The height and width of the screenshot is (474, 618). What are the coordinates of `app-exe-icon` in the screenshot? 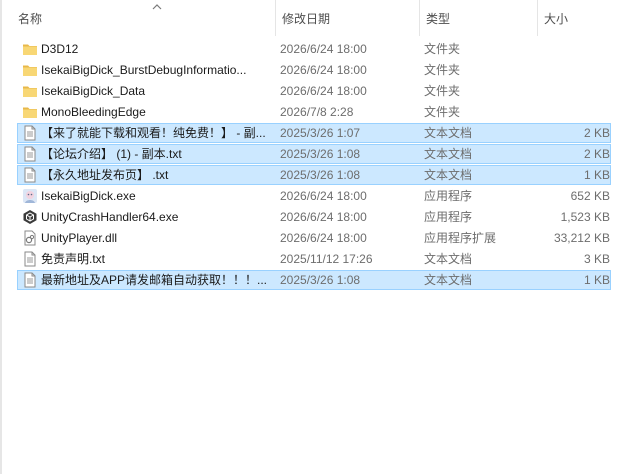 It's located at (30, 196).